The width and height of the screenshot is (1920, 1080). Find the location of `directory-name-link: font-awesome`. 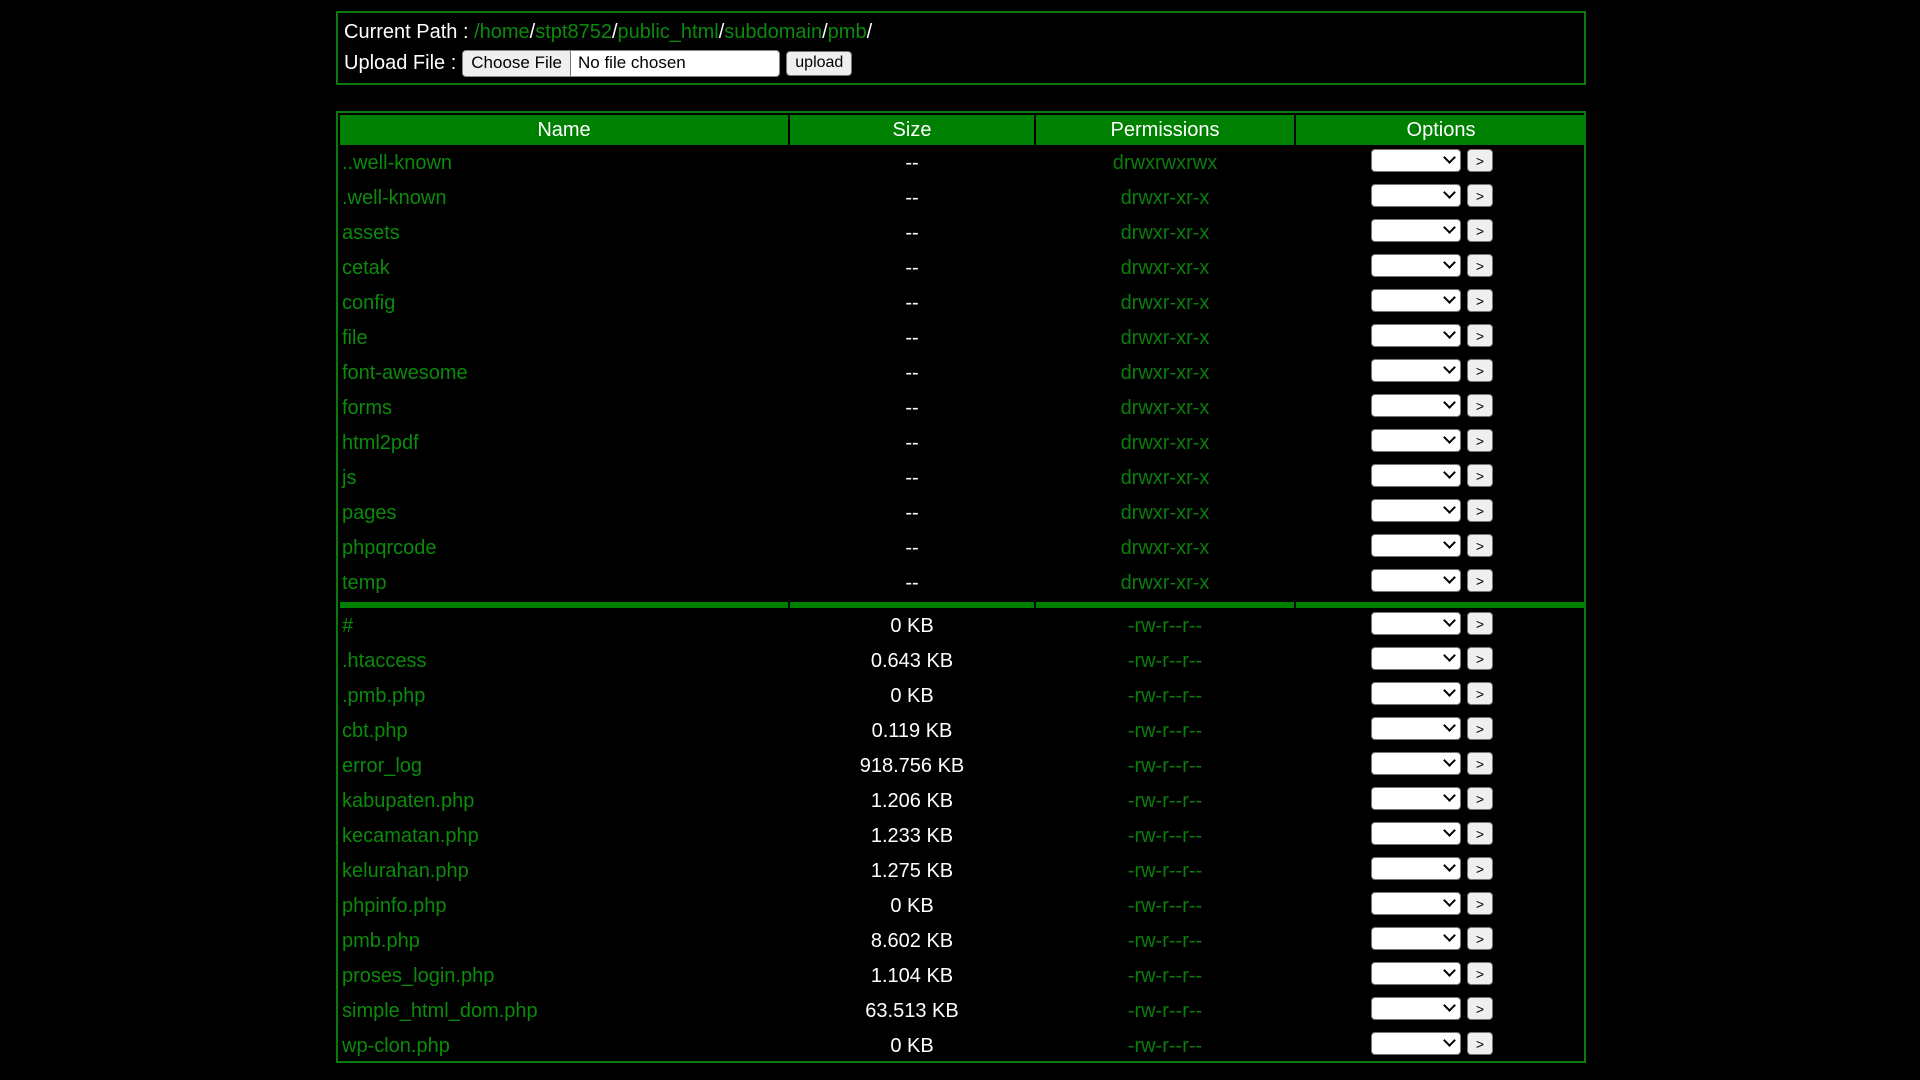

directory-name-link: font-awesome is located at coordinates (405, 373).